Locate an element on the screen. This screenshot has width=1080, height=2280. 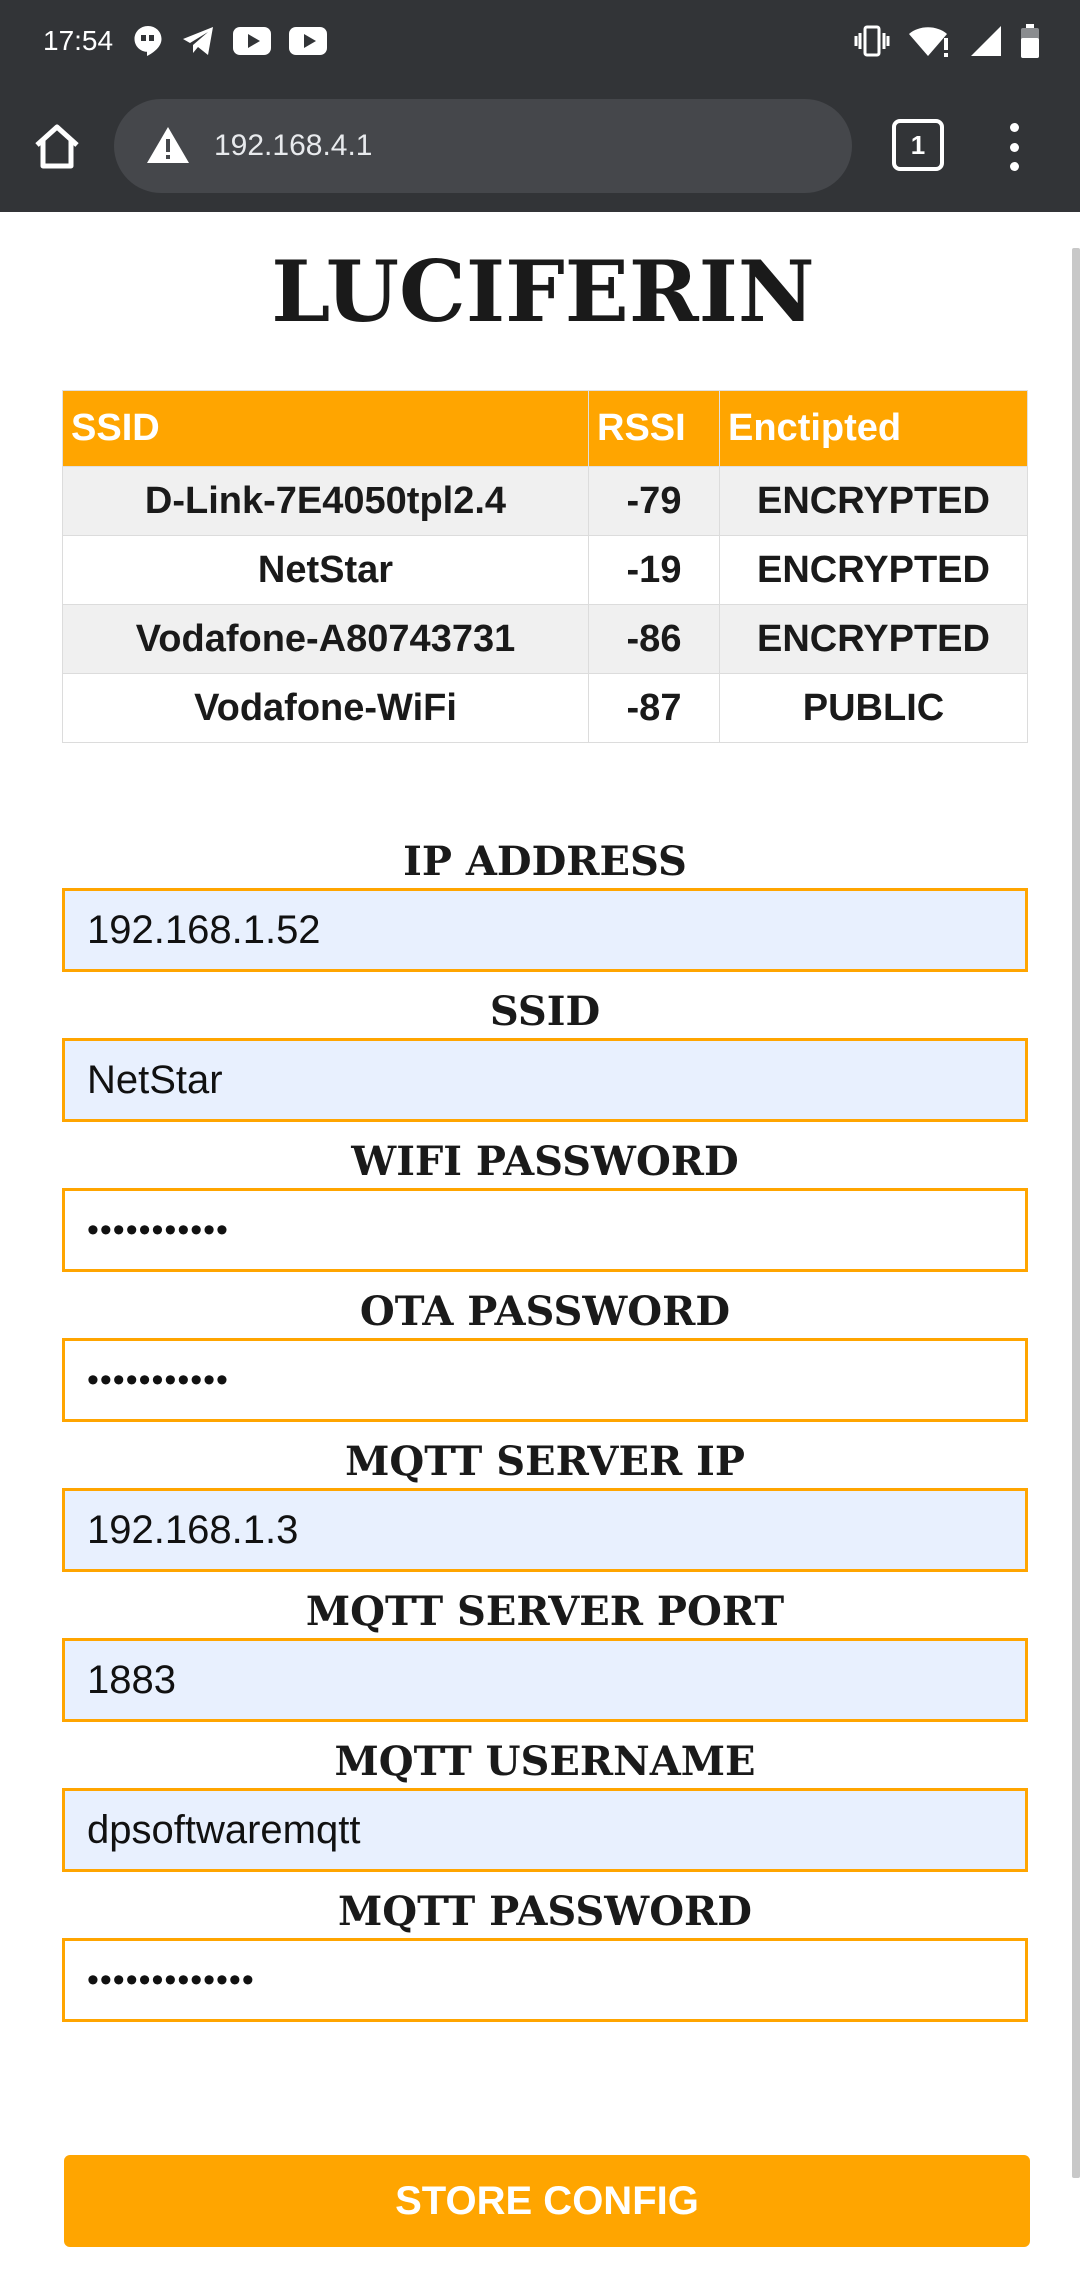
ip-address-label: IP ADDRESS is located at coordinates (545, 861).